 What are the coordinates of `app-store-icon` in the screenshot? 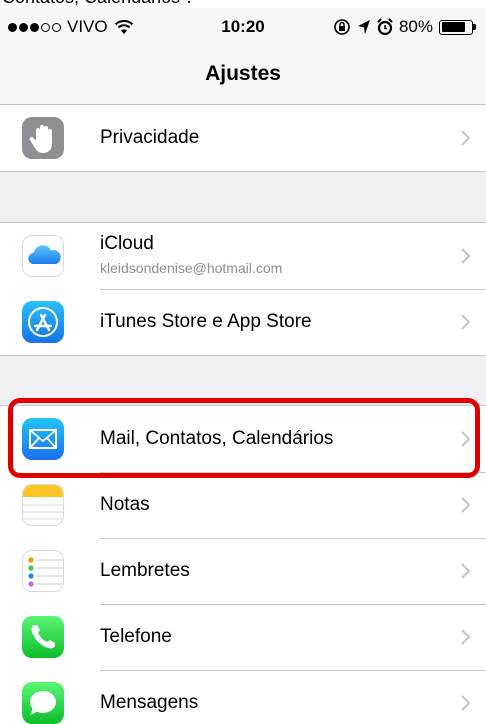 It's located at (43, 322).